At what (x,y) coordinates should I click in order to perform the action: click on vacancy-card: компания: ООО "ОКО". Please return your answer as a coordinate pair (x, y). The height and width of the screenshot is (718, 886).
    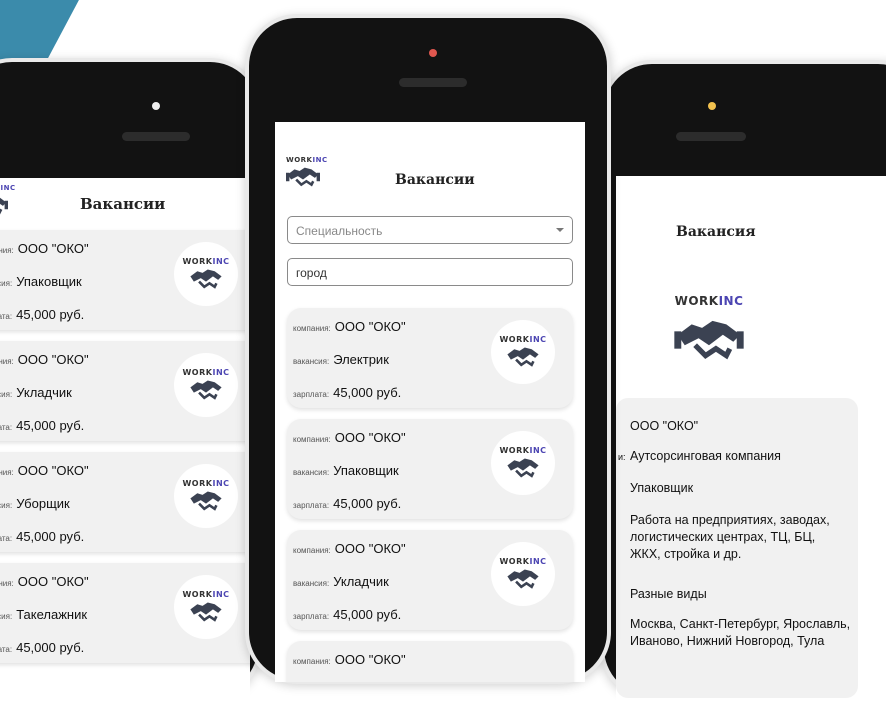
    Looking at the image, I should click on (430, 661).